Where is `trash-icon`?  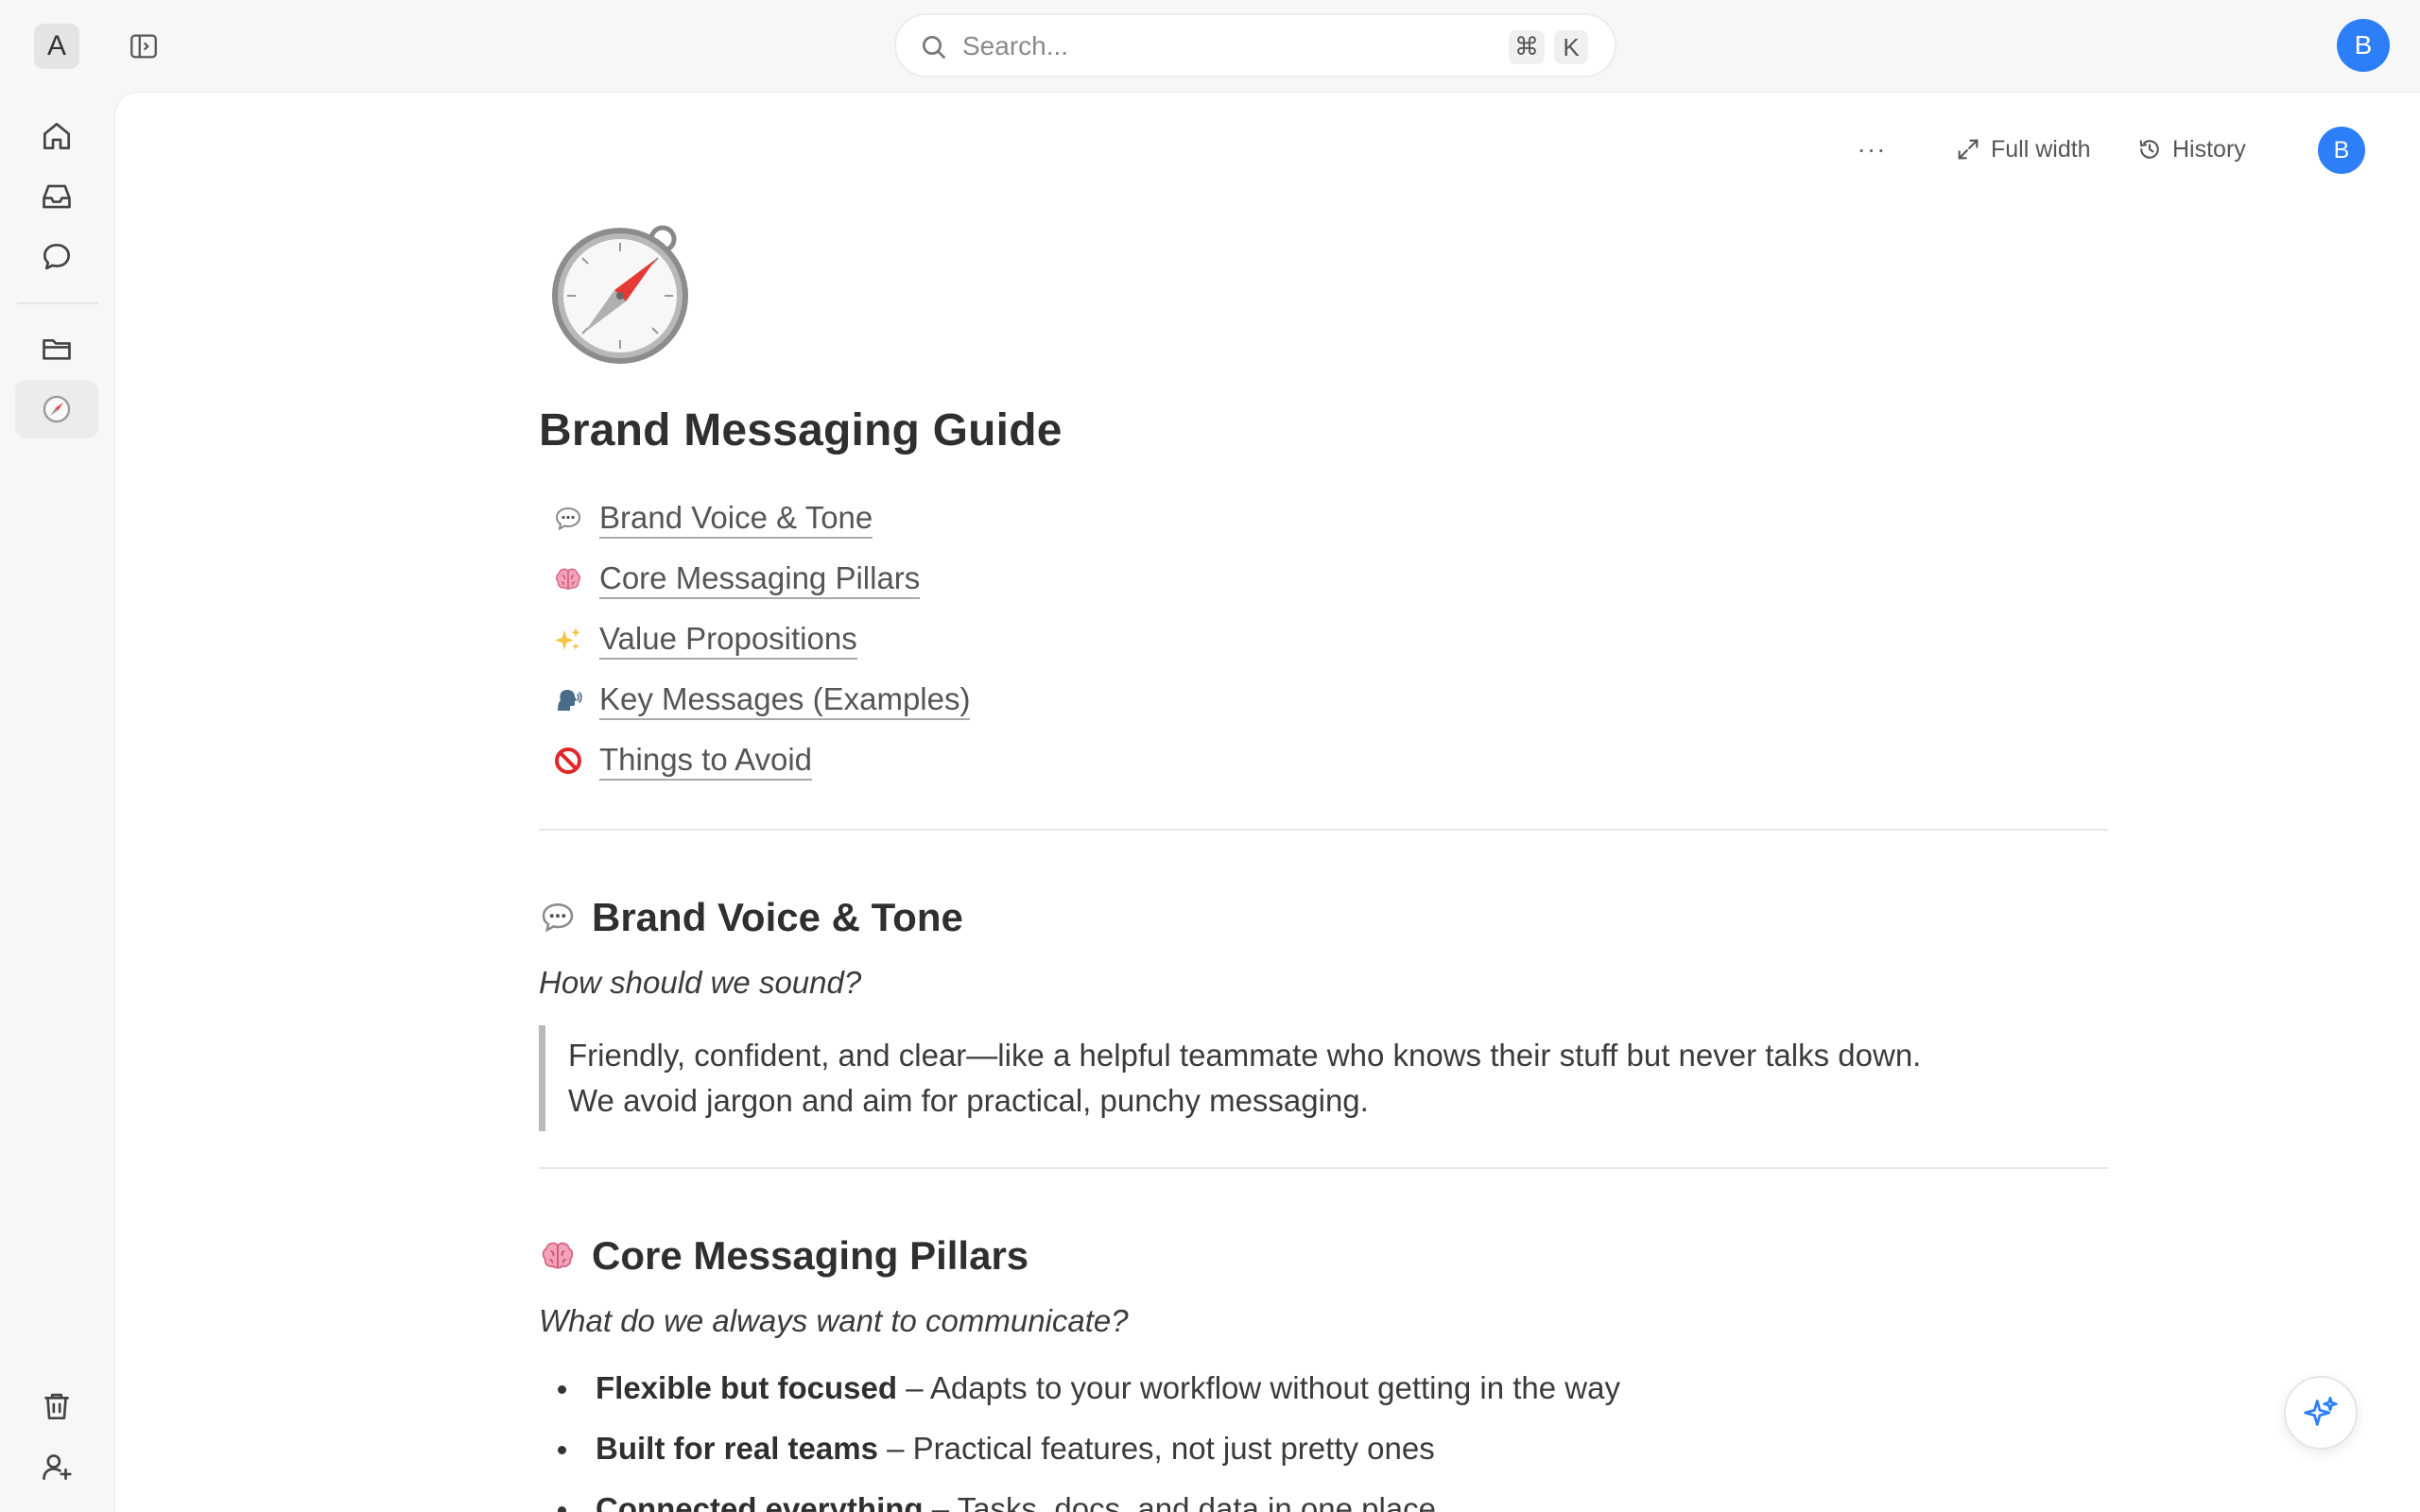
trash-icon is located at coordinates (56, 1406).